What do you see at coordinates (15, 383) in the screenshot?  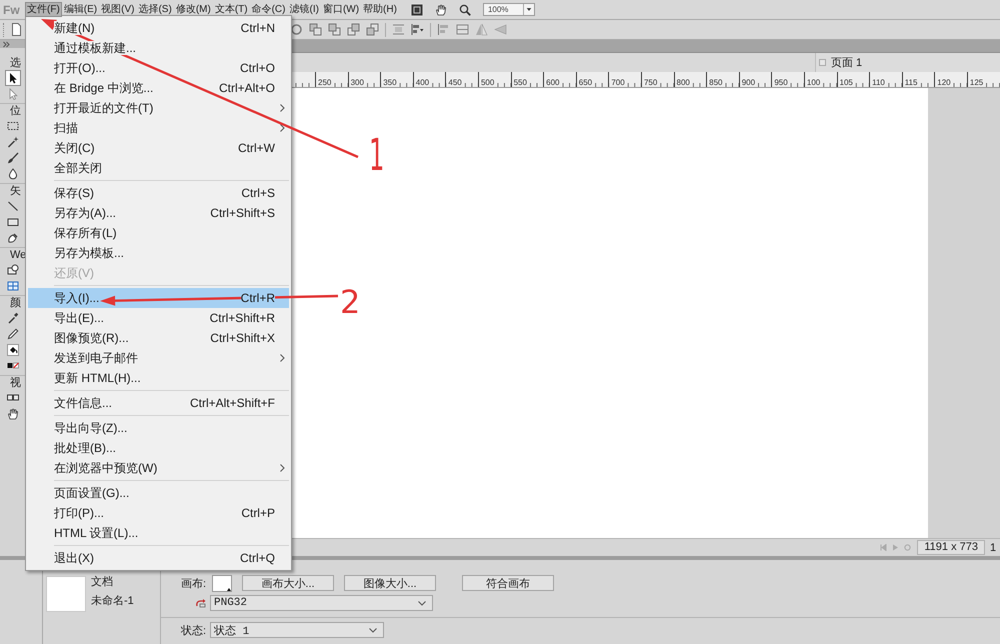 I see `panel-section-label: 视` at bounding box center [15, 383].